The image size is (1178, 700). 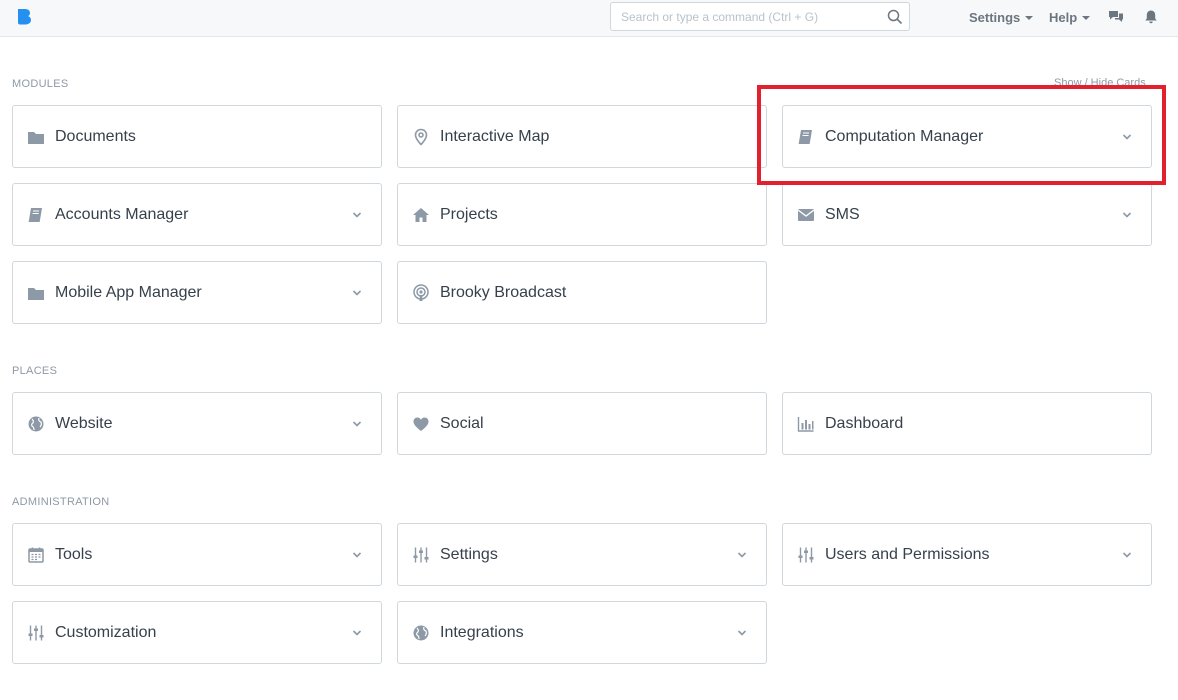 What do you see at coordinates (61, 502) in the screenshot?
I see `section-label-administration: ADMINISTRATION` at bounding box center [61, 502].